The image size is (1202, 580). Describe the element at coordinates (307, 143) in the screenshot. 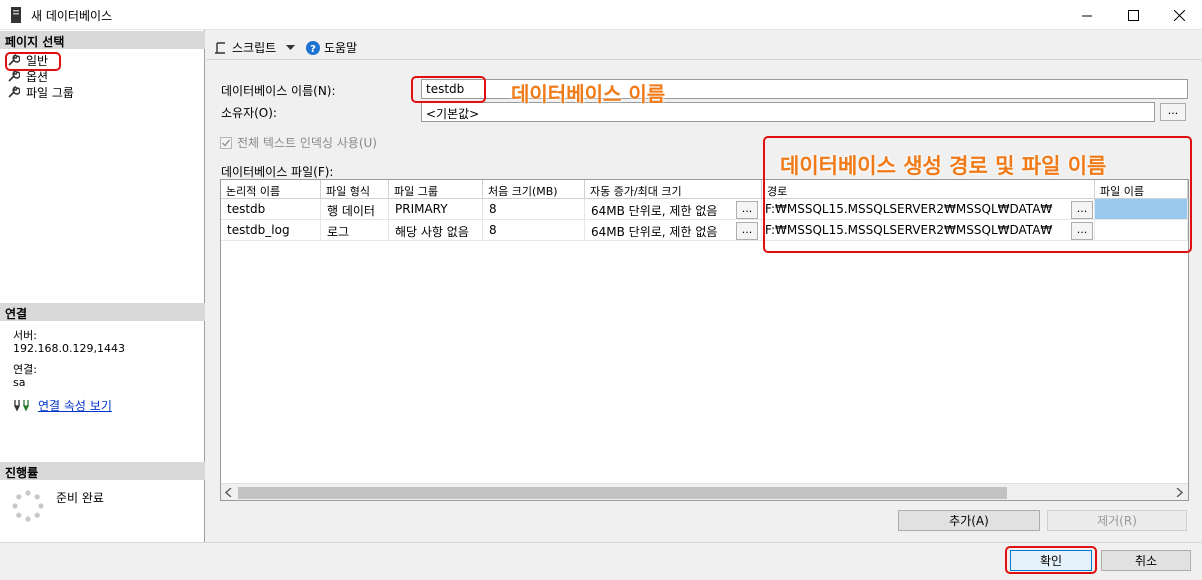

I see `fulltext-label: 전체 텍스트 인덱싱 사용(U)` at that location.